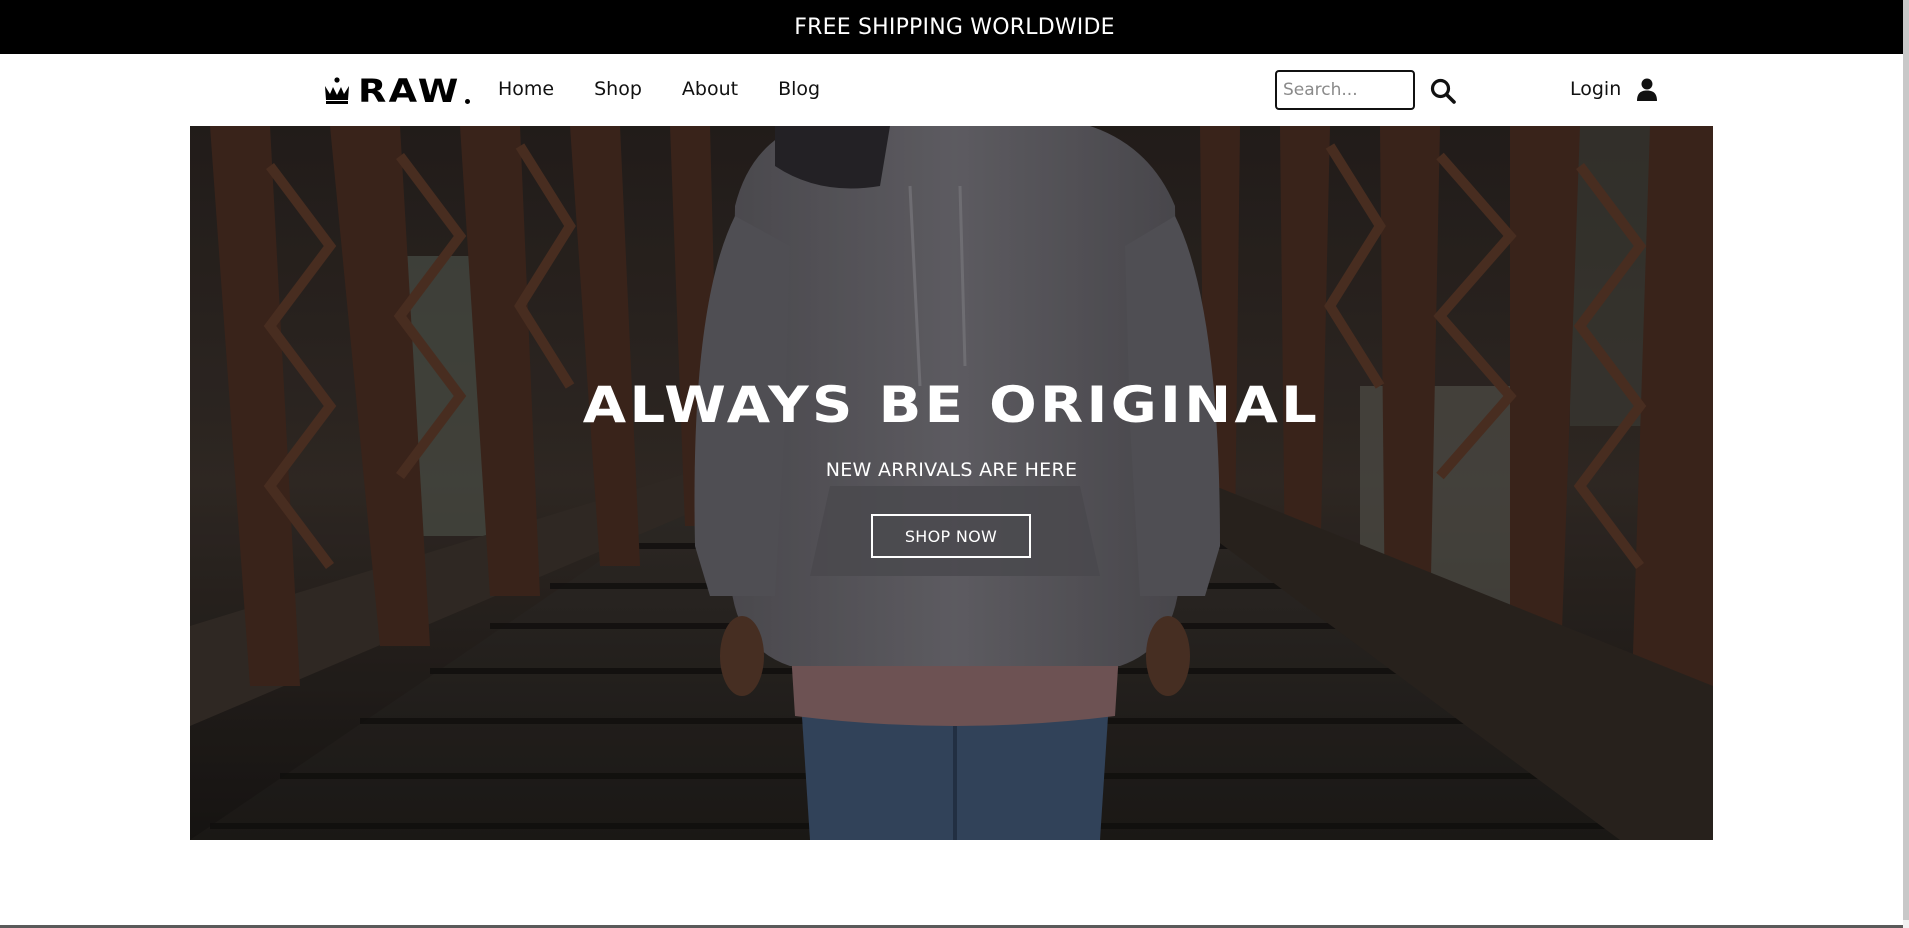  What do you see at coordinates (951, 90) in the screenshot?
I see `navbar: RAW Home Shop About Blog Login` at bounding box center [951, 90].